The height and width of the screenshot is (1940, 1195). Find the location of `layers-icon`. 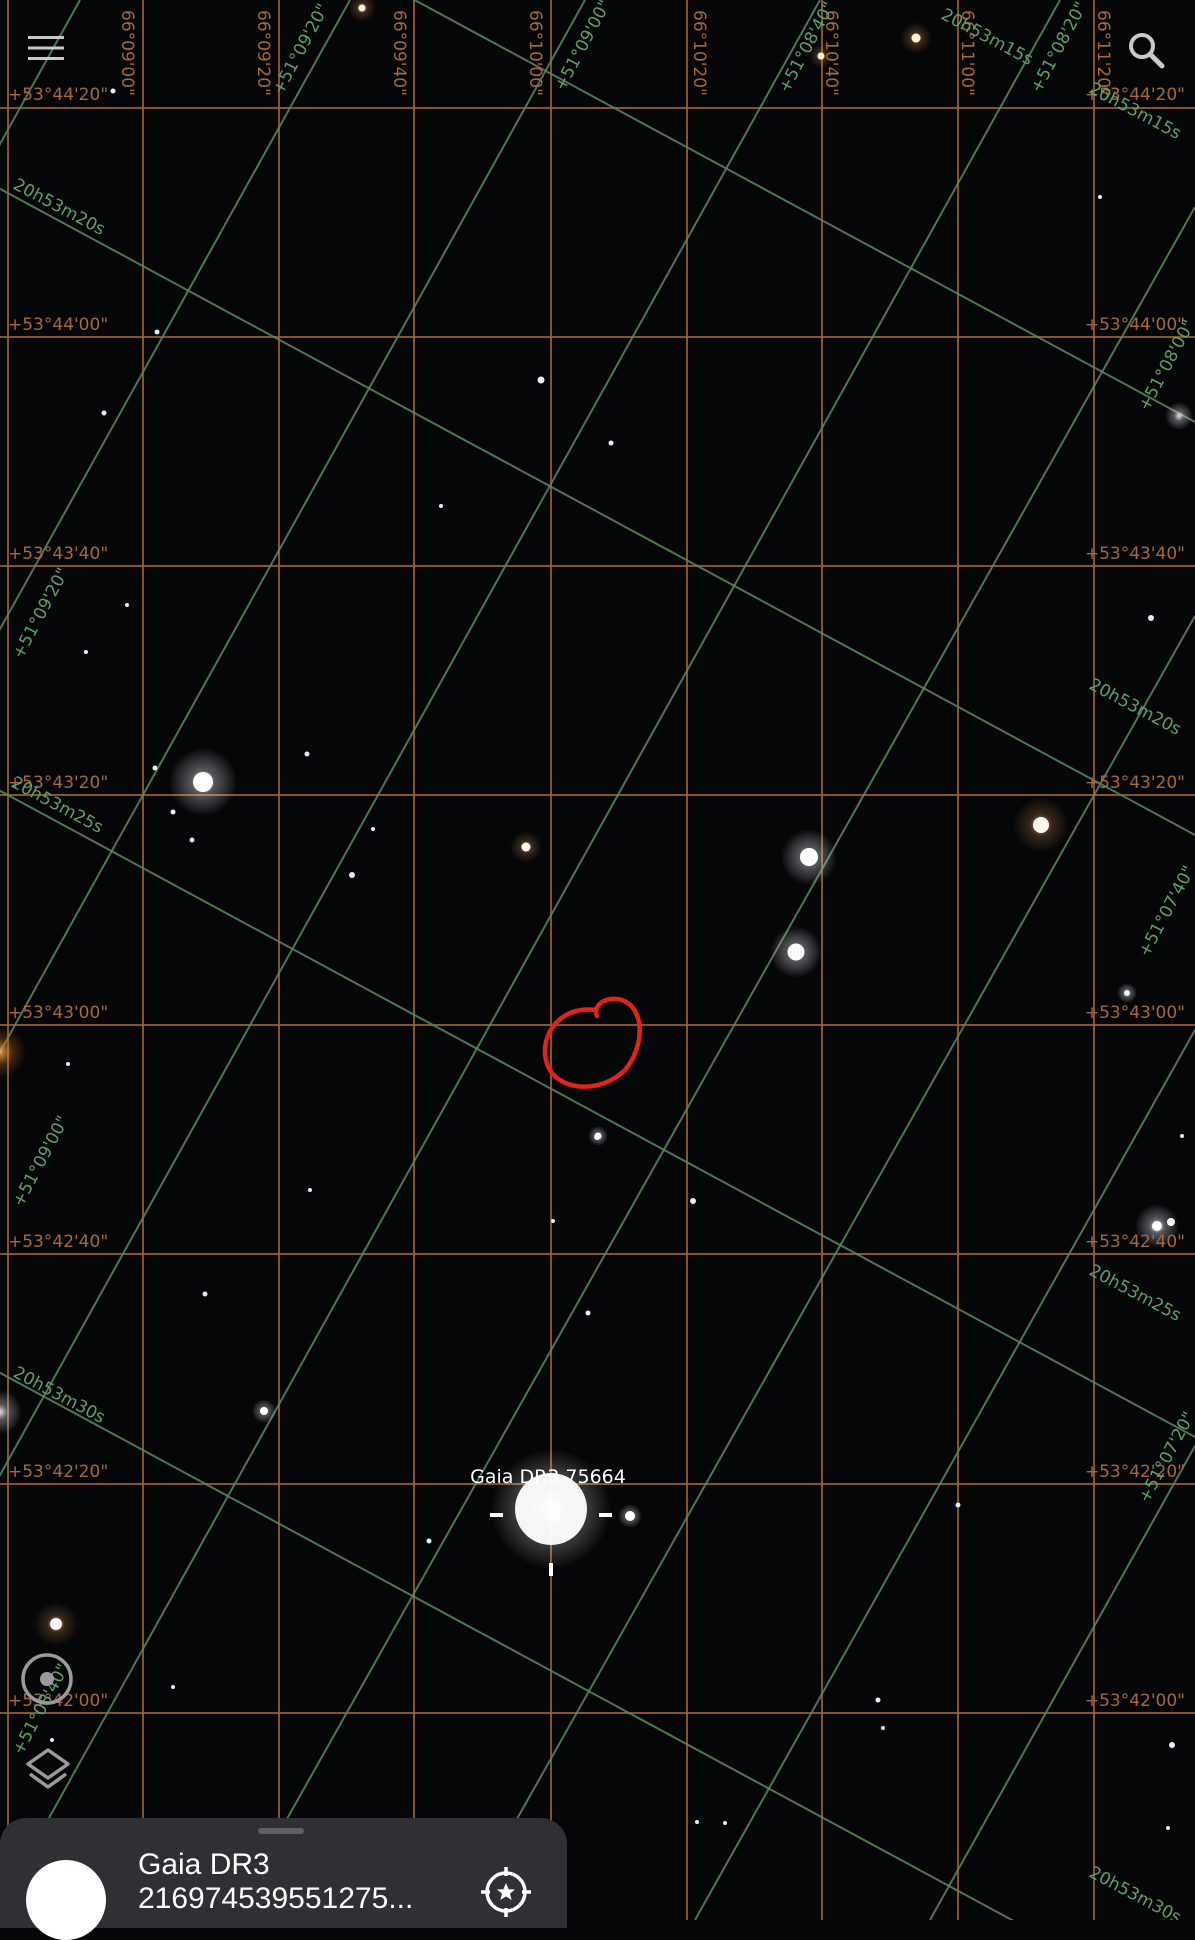

layers-icon is located at coordinates (48, 1768).